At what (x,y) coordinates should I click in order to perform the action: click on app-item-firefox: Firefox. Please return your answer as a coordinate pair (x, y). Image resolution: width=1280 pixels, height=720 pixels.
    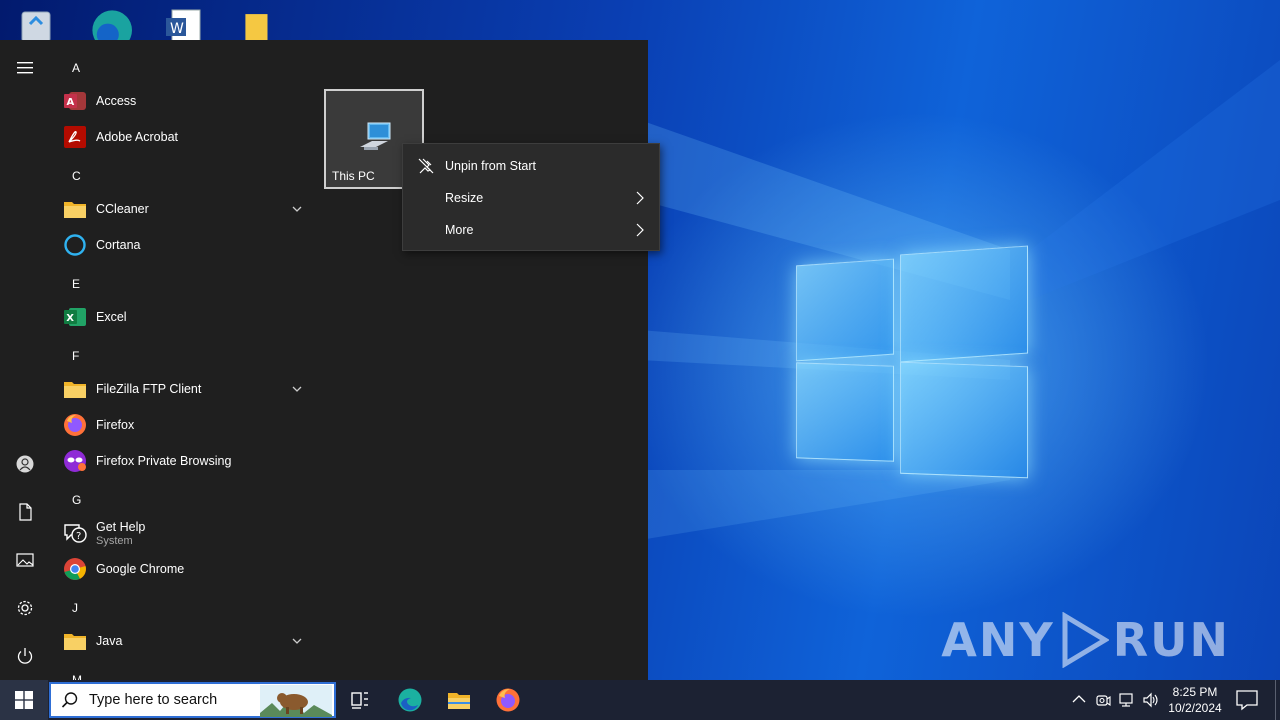
    Looking at the image, I should click on (185, 425).